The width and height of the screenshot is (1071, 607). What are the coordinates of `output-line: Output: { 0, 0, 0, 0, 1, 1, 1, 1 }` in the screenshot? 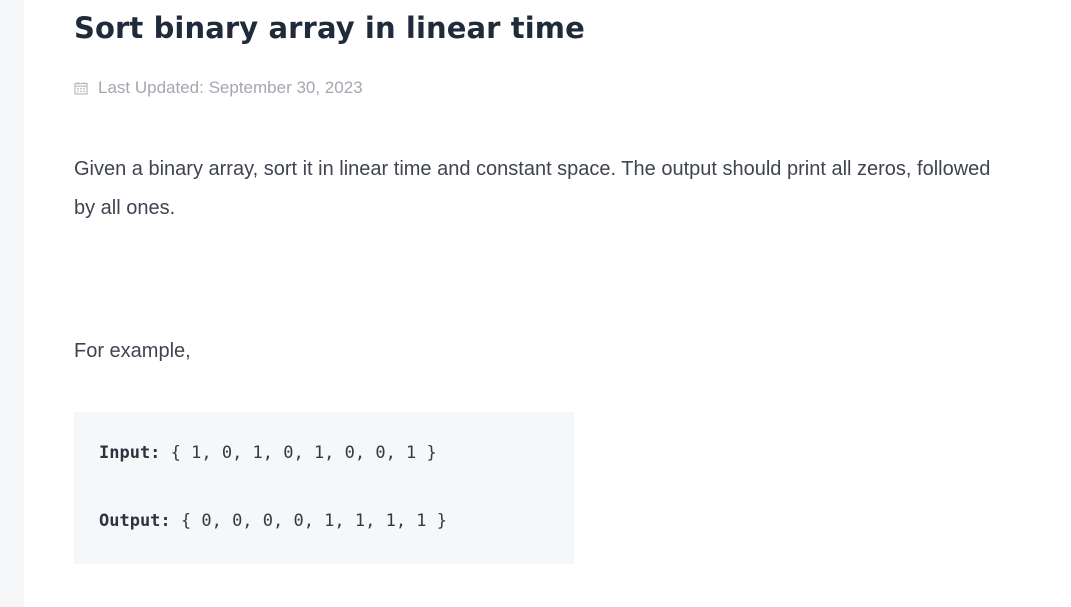 It's located at (273, 521).